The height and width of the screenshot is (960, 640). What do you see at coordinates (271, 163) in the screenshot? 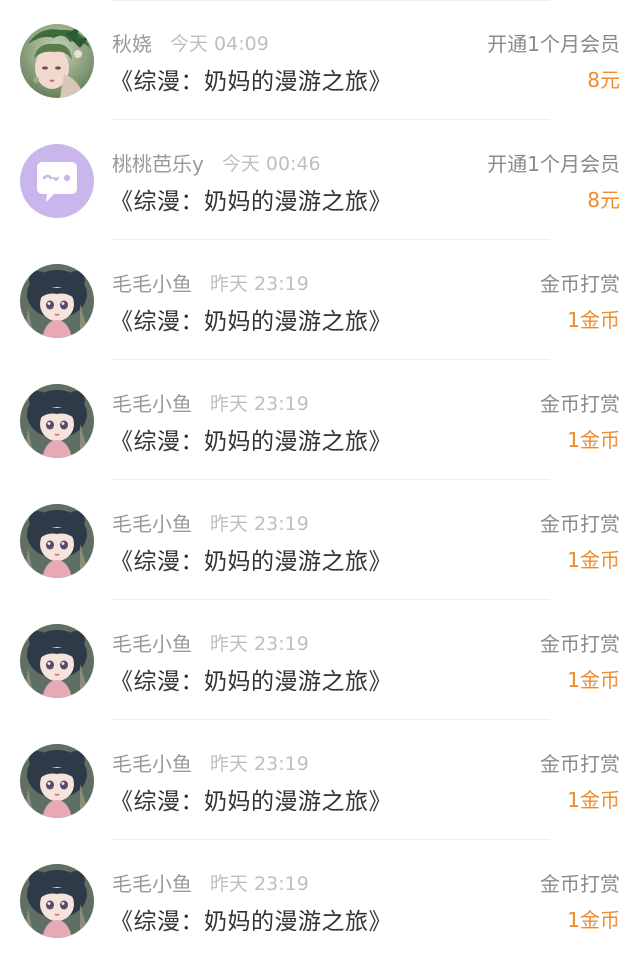
I see `timestamp: 今天 00:46` at bounding box center [271, 163].